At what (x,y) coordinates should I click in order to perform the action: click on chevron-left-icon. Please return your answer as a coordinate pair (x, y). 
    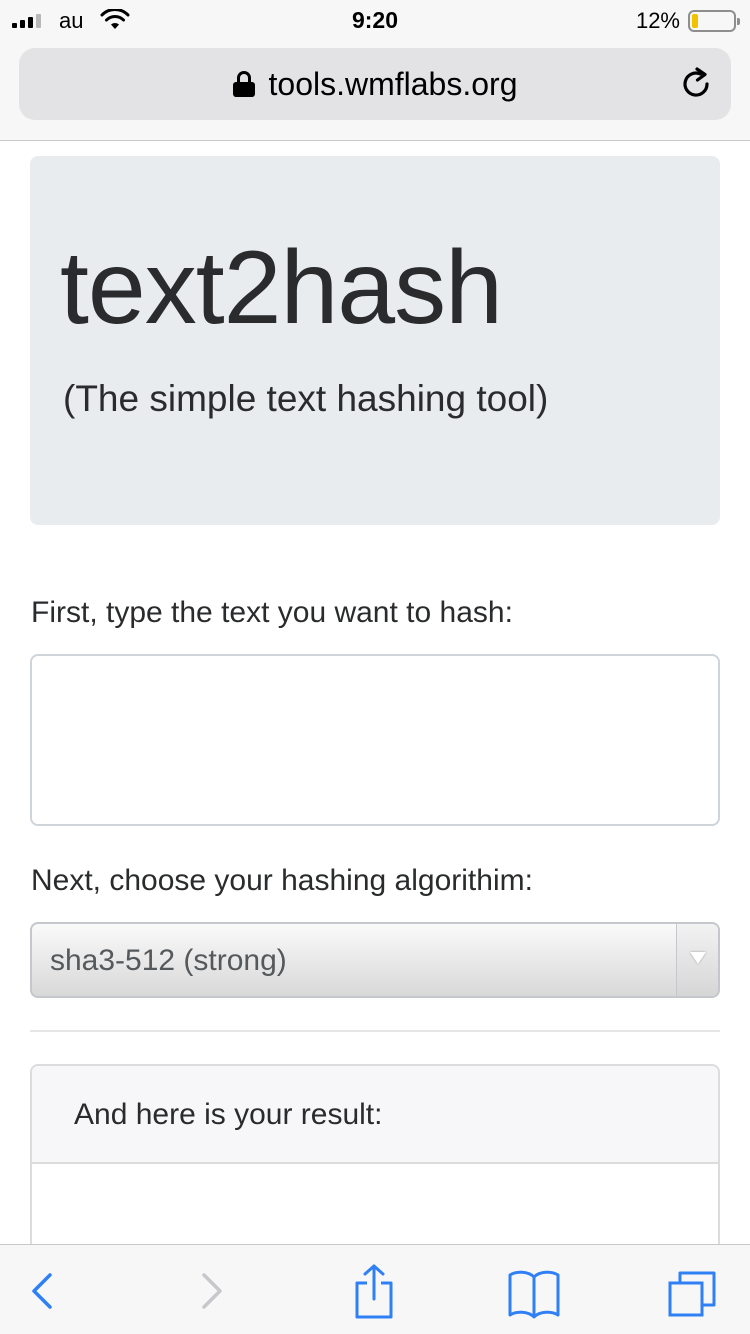
    Looking at the image, I should click on (42, 1291).